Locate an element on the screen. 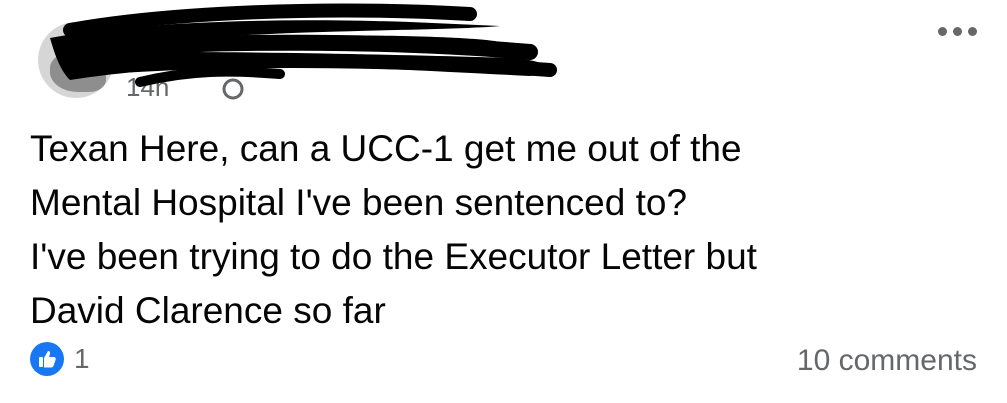 The width and height of the screenshot is (1007, 403). avatar is located at coordinates (76, 60).